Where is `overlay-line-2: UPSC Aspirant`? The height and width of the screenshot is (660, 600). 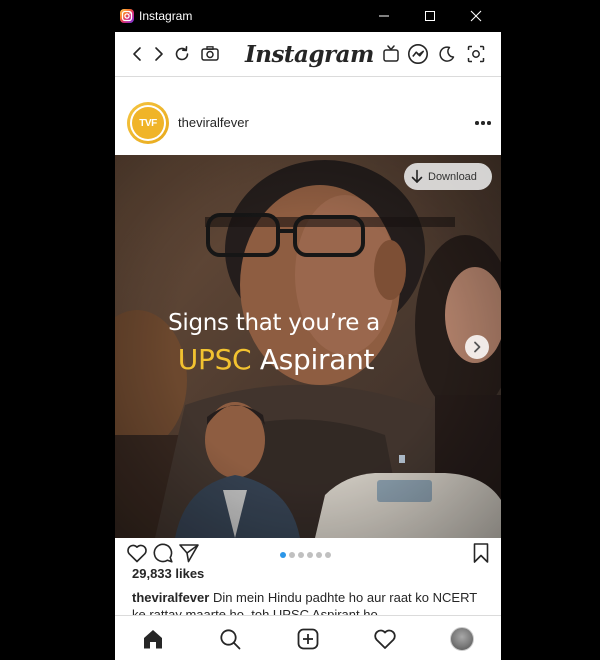
overlay-line-2: UPSC Aspirant is located at coordinates (292, 359).